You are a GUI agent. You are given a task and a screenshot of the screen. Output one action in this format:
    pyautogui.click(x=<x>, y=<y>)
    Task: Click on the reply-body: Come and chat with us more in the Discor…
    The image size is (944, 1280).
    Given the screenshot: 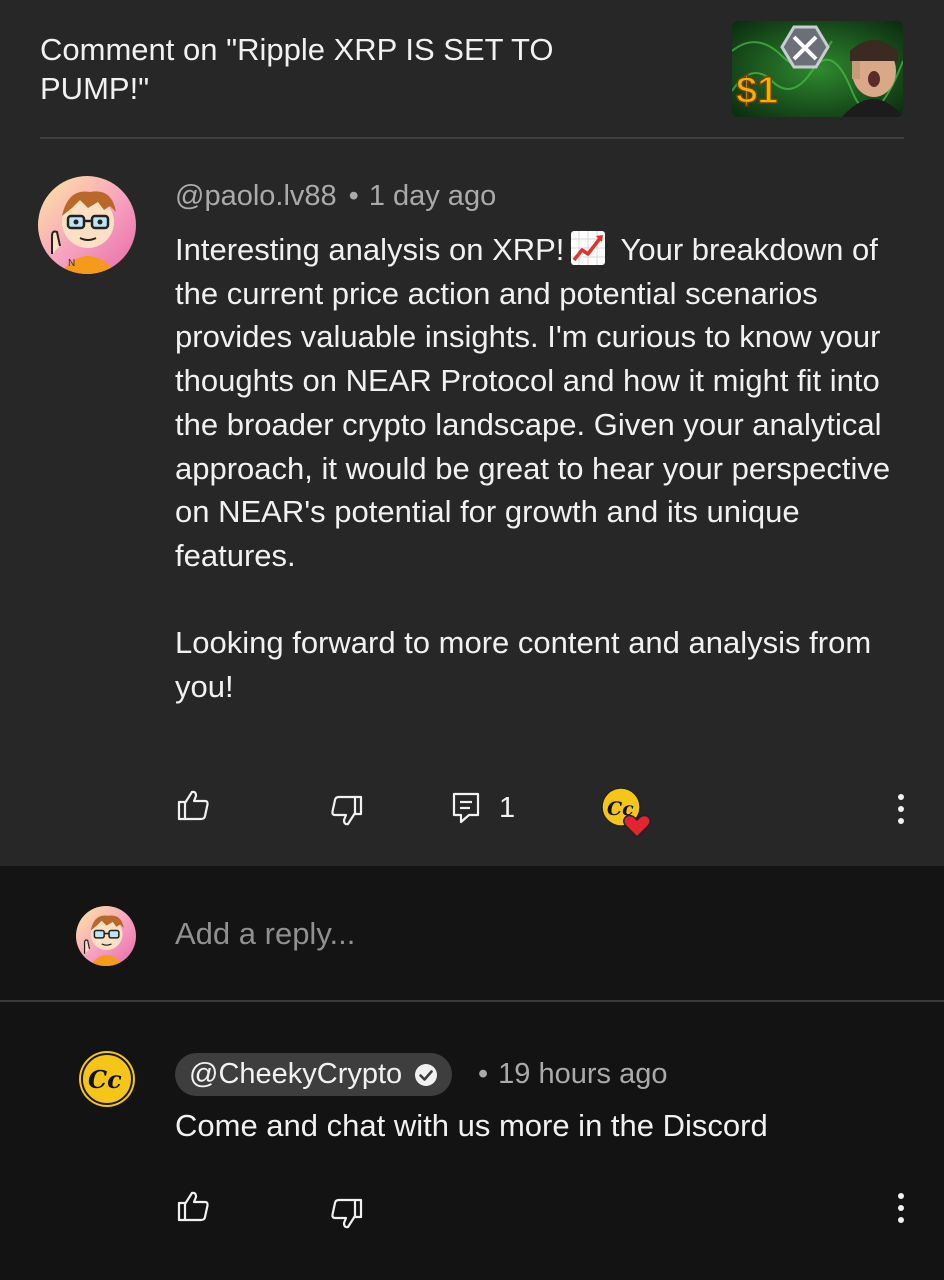 What is the action you would take?
    pyautogui.click(x=471, y=1125)
    